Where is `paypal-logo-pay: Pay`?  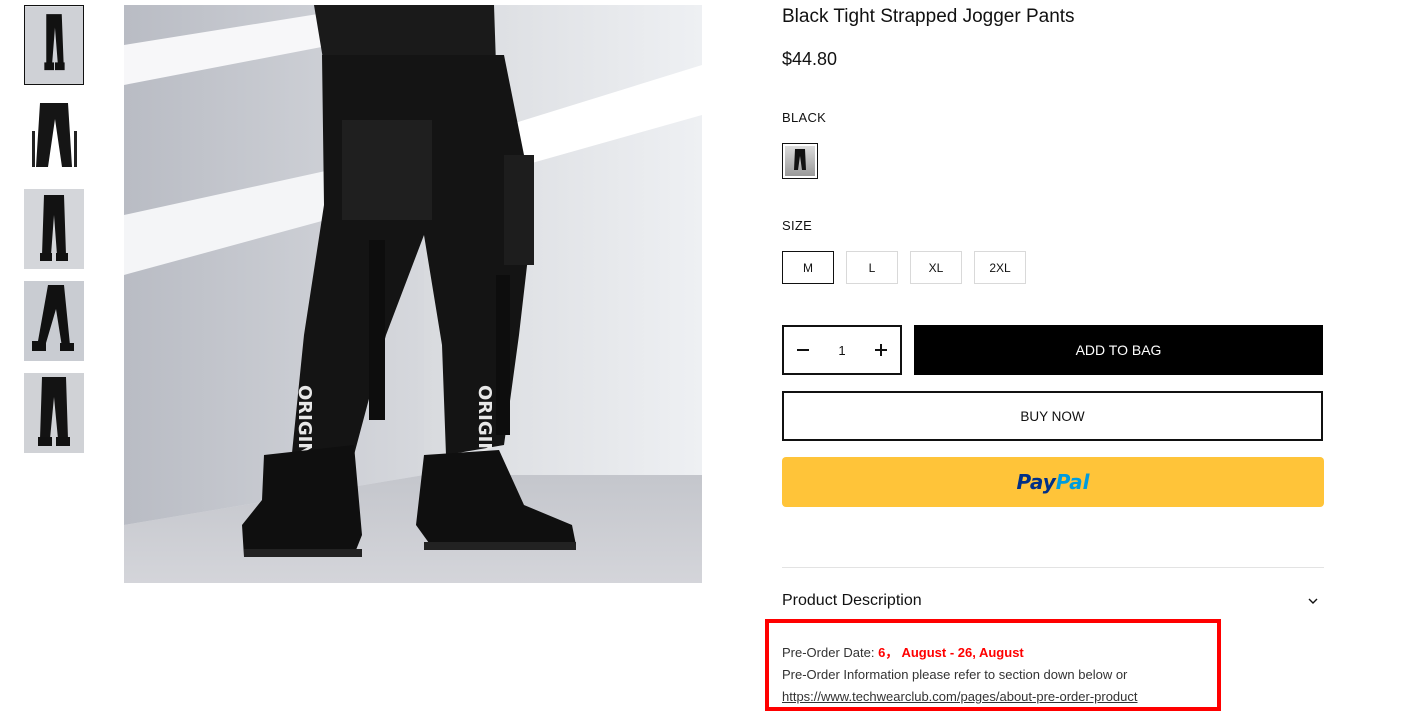 paypal-logo-pay: Pay is located at coordinates (1036, 482).